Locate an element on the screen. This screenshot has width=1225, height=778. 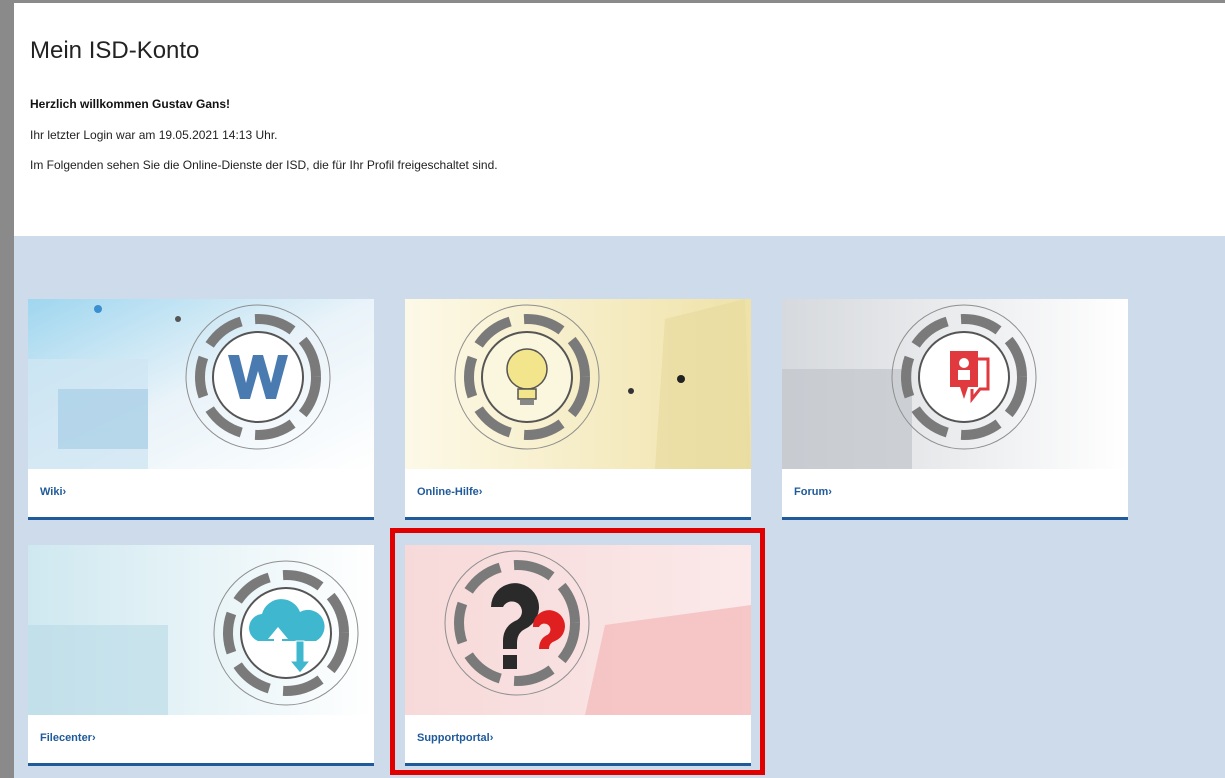
online-hilfe-image is located at coordinates (578, 384).